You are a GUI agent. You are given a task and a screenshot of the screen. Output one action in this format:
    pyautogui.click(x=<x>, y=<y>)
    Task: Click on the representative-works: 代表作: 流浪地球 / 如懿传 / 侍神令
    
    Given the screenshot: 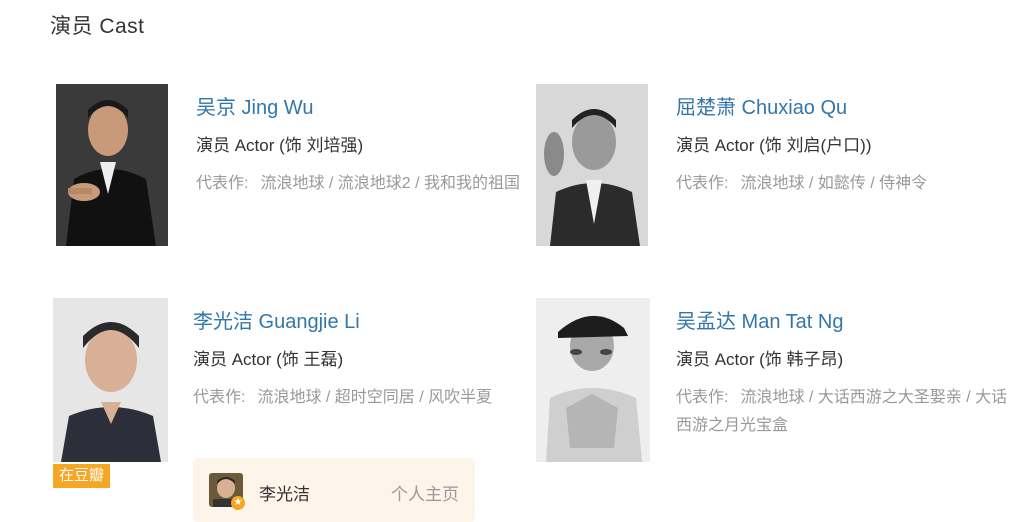 What is the action you would take?
    pyautogui.click(x=843, y=184)
    